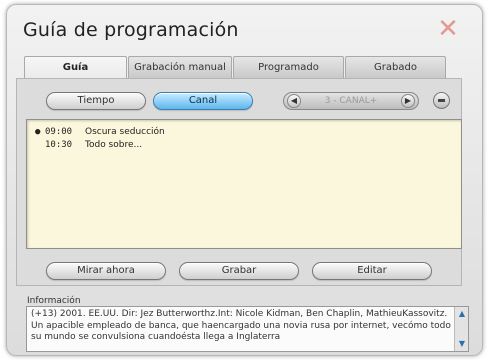 The height and width of the screenshot is (360, 489). I want to click on program-time: 10:30, so click(59, 145).